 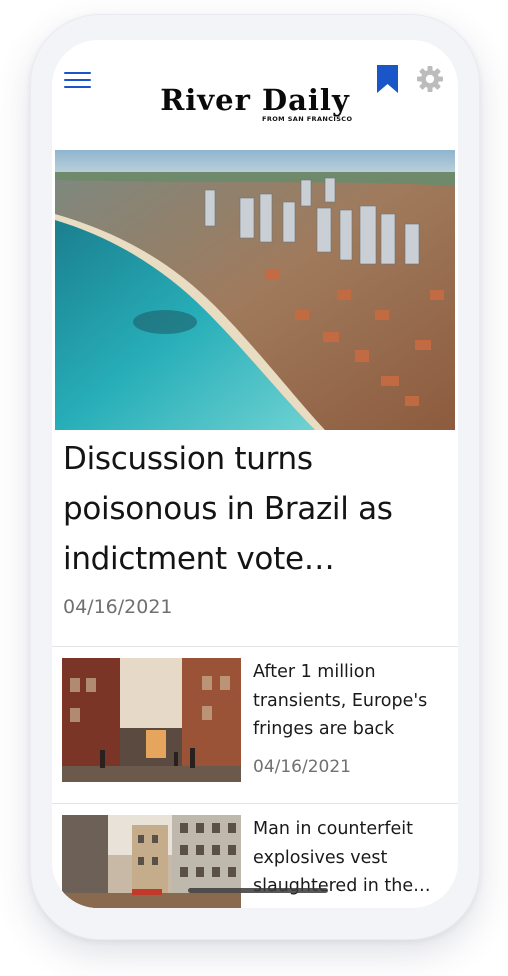 I want to click on gear-icon, so click(x=430, y=79).